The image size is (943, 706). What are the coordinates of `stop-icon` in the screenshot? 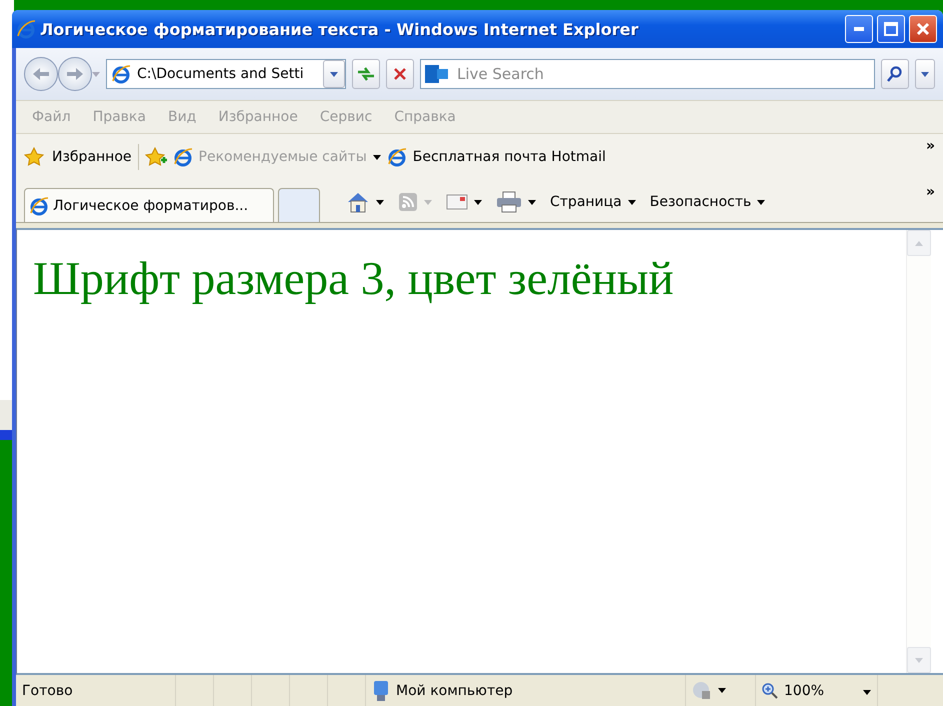 It's located at (400, 74).